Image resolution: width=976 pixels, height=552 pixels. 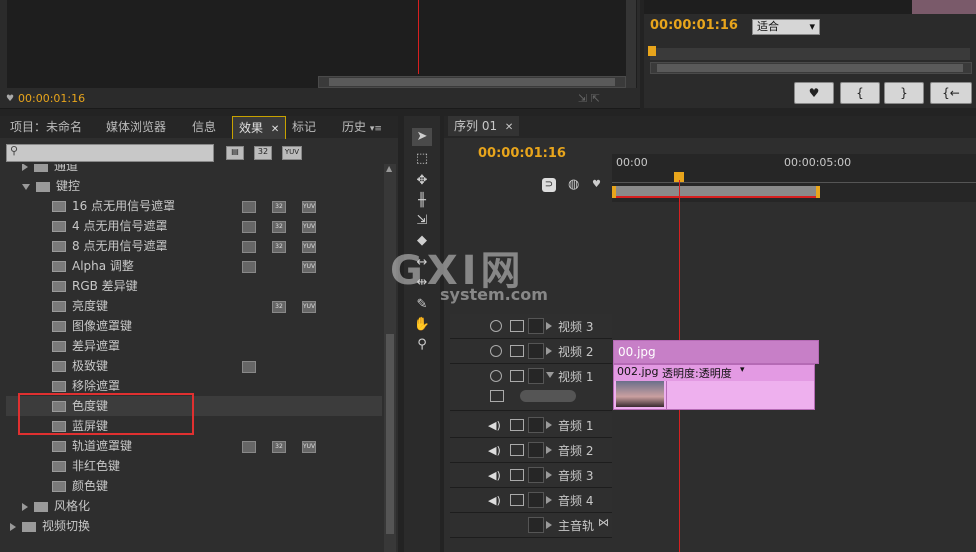 I want to click on work-area-end-handle, so click(x=818, y=192).